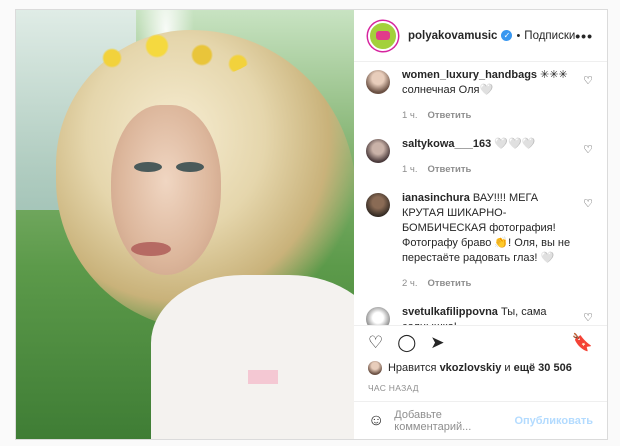  I want to click on comment-body: svetulkafilippovna Ты, сама солнышко!, so click(491, 315).